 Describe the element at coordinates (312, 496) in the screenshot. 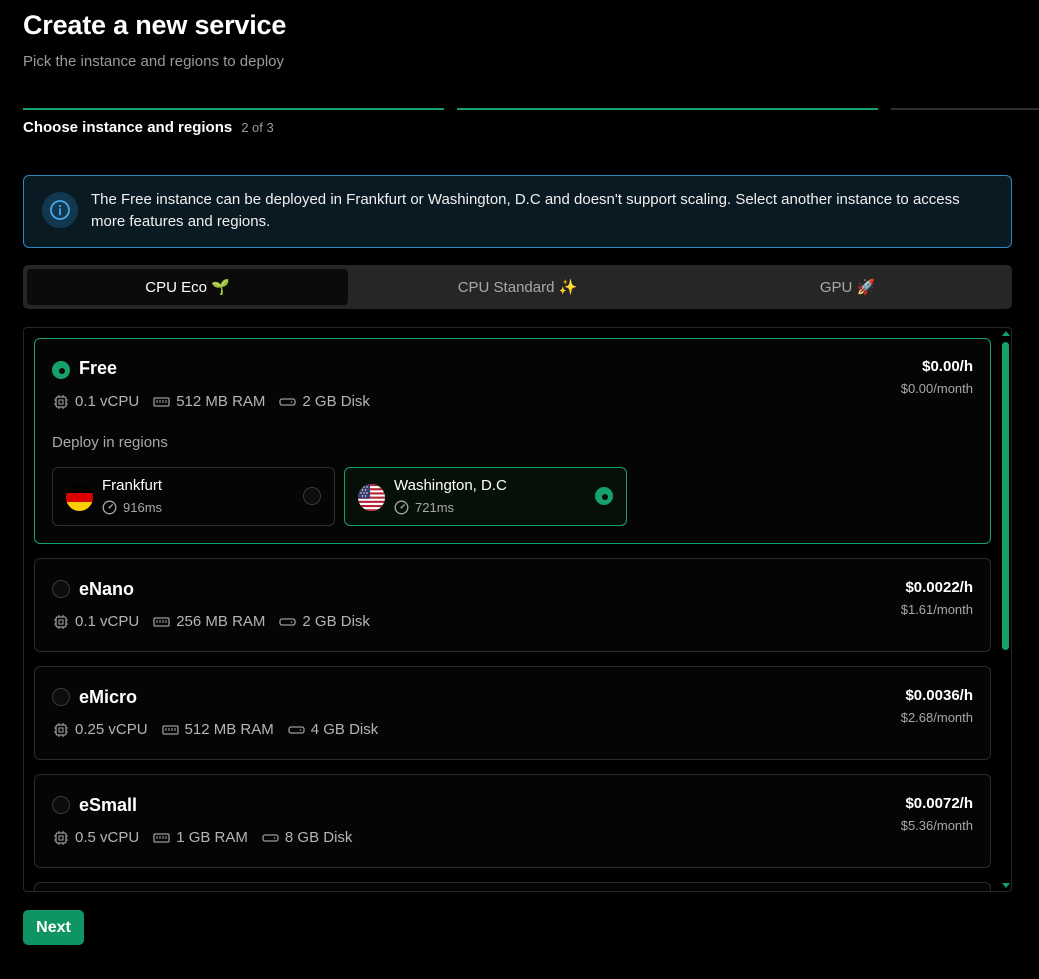

I see `region-radio-frankfurt` at that location.